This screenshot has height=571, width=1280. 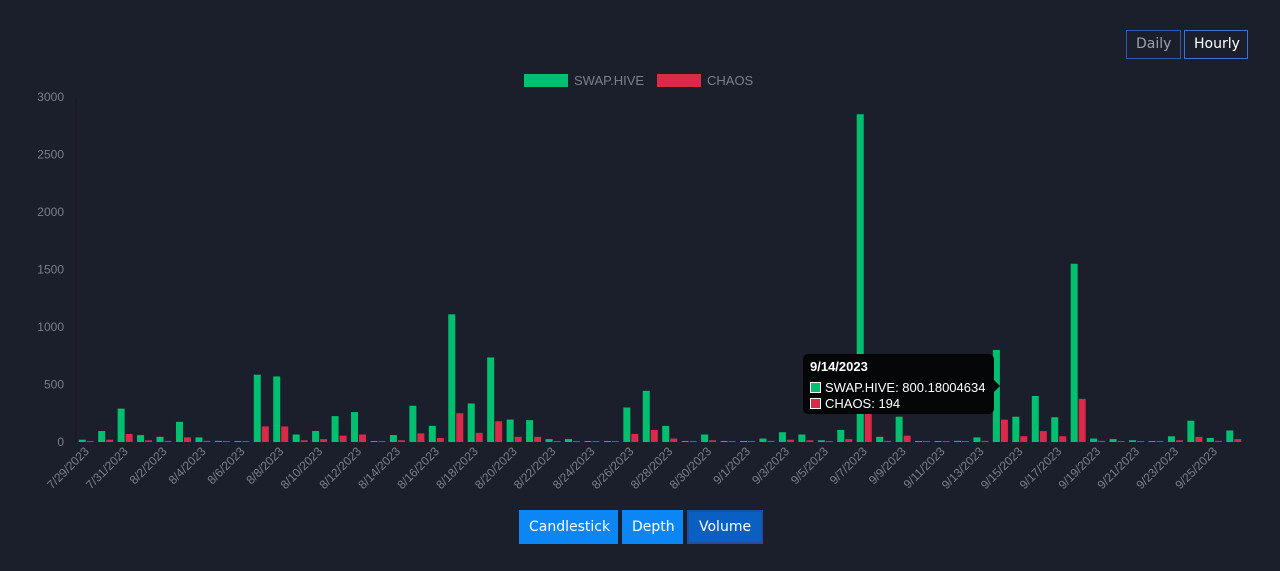 I want to click on legend-chaos-label: CHAOS, so click(x=730, y=80).